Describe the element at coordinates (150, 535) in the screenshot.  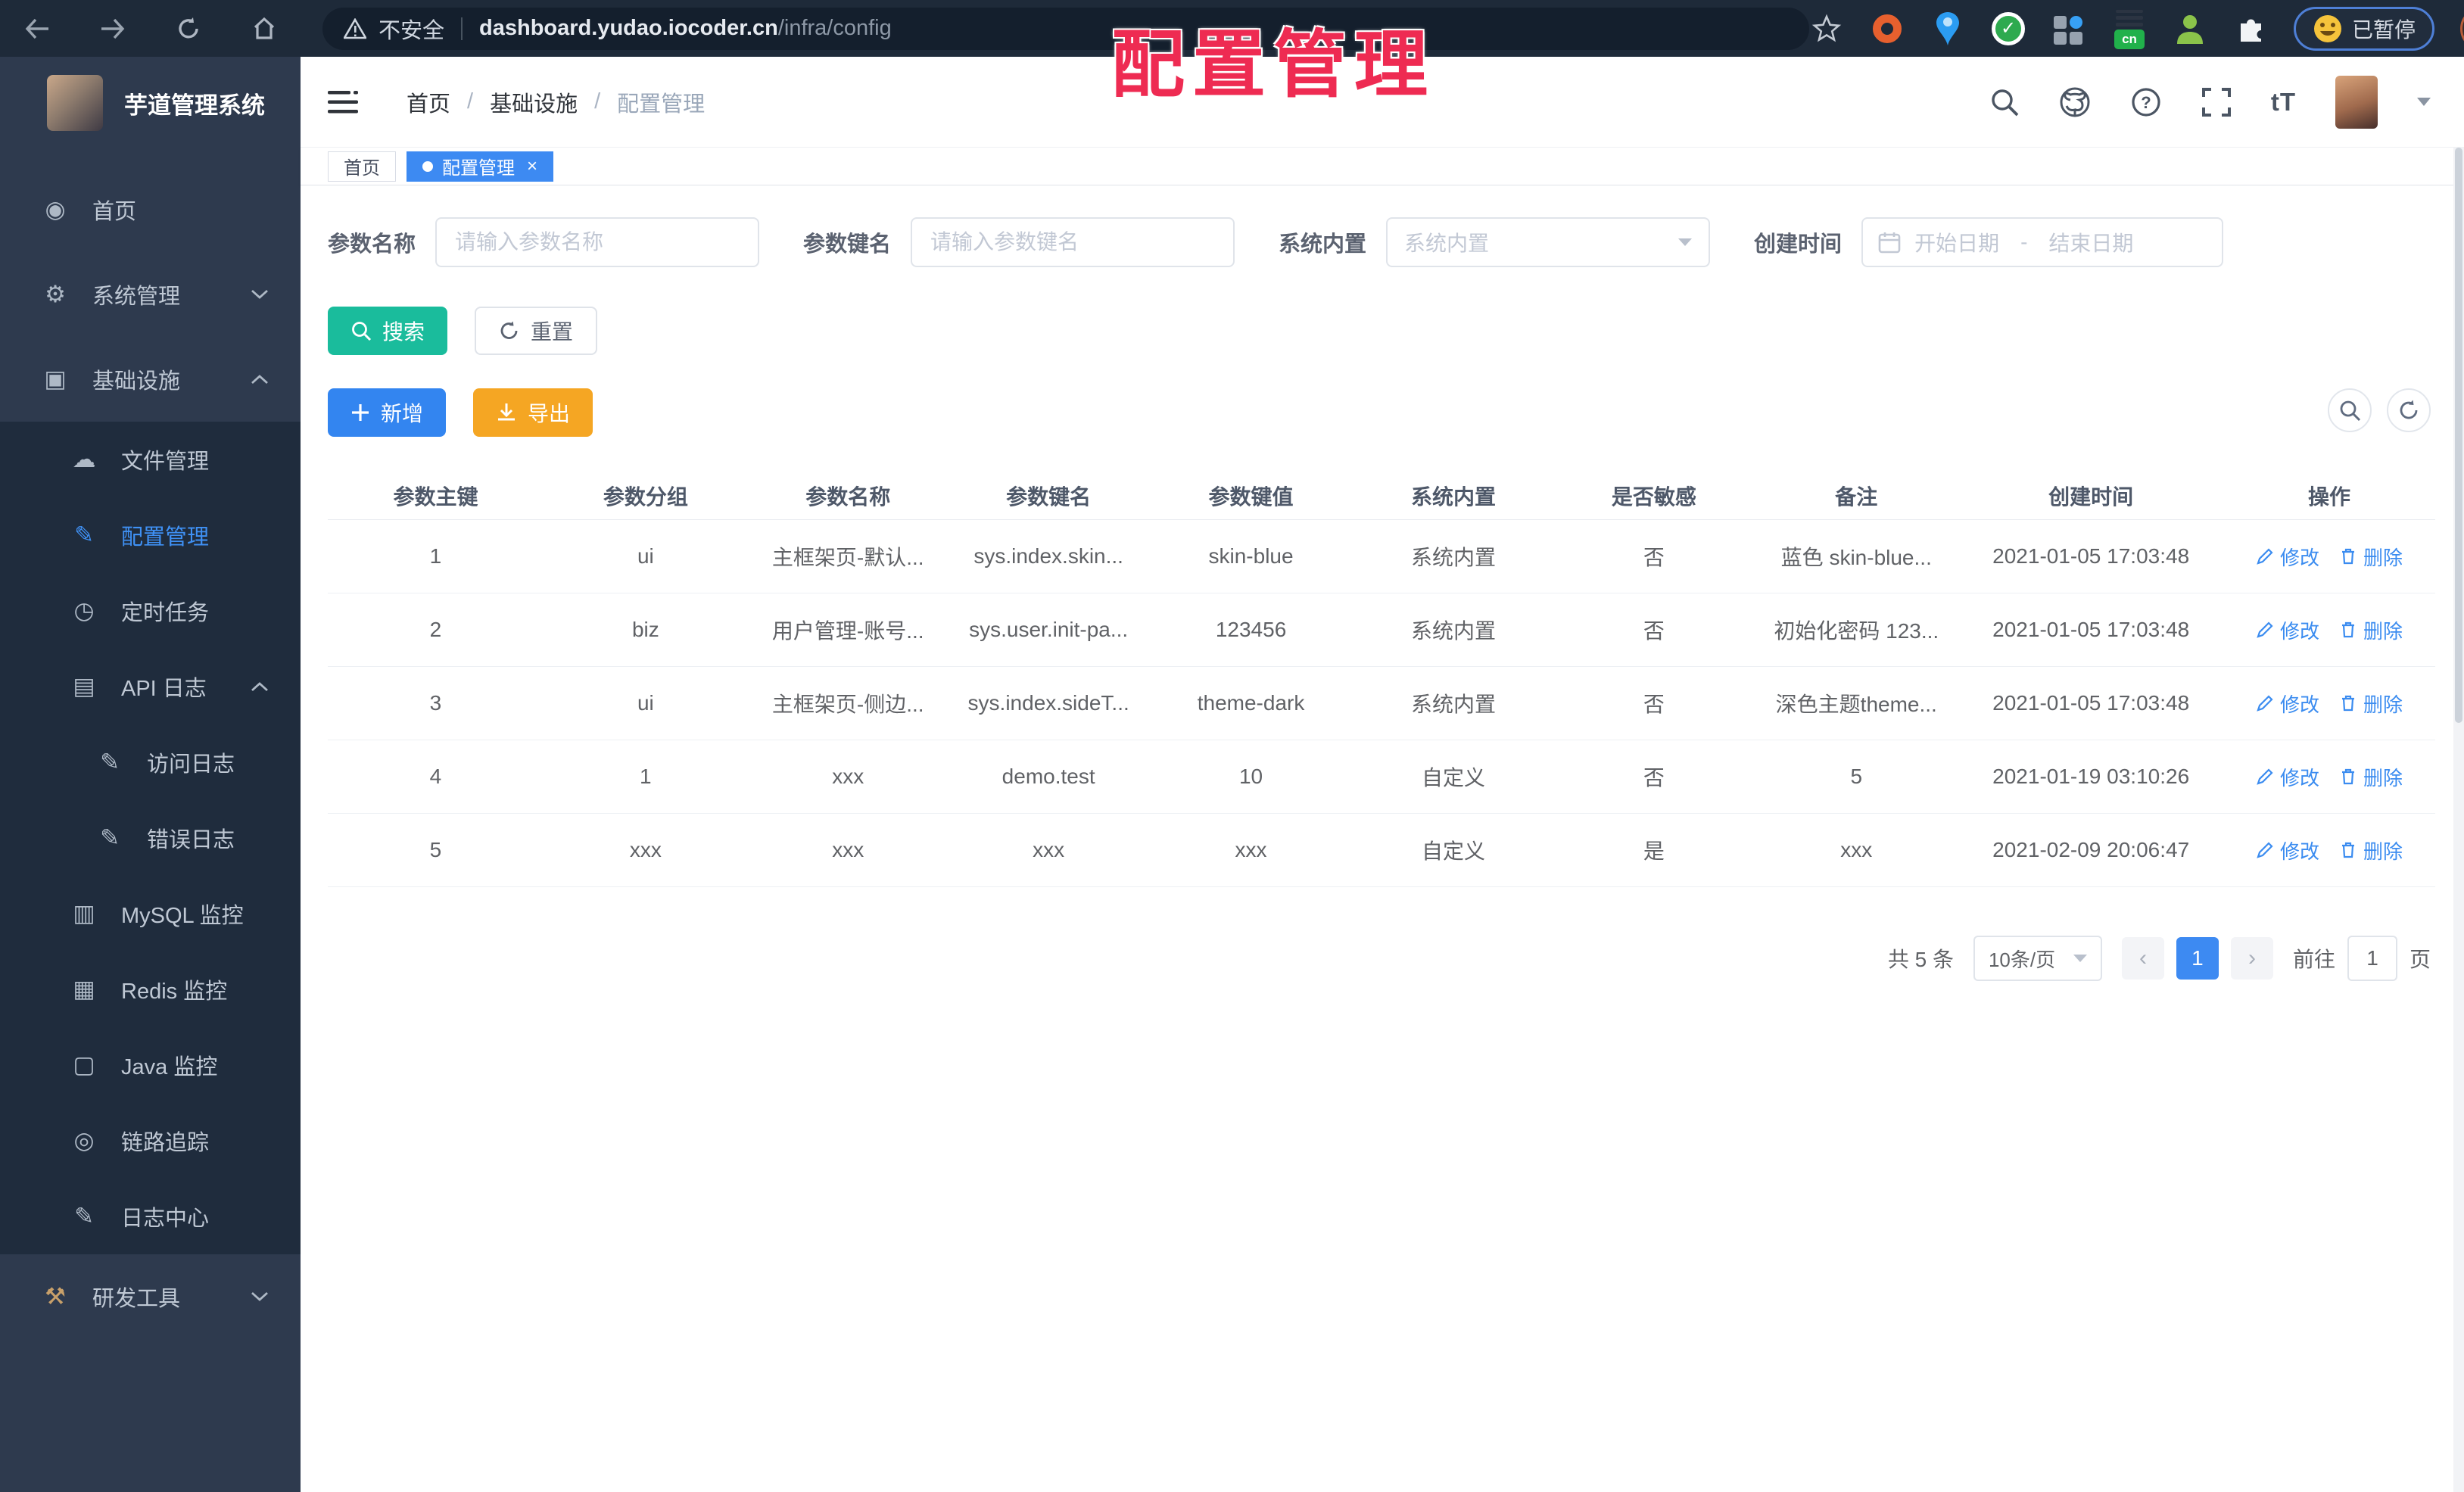
I see `sidebar-item-config-management: ✎ 配置管理` at that location.